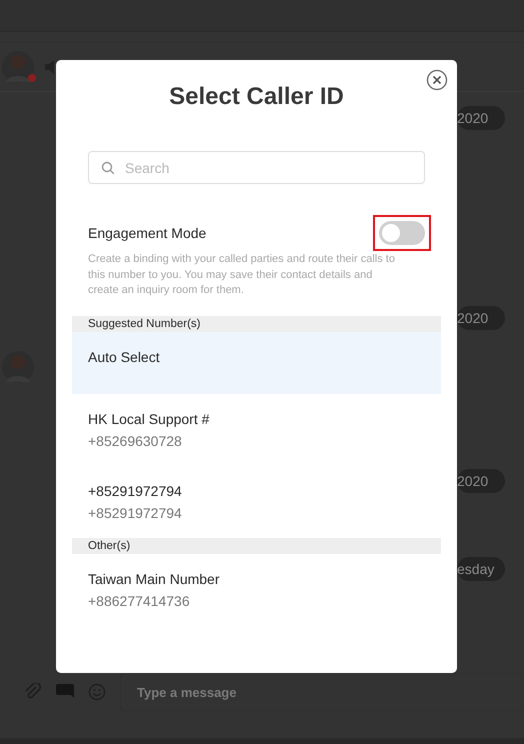 The height and width of the screenshot is (744, 524). I want to click on option-name: Taiwan Main Number, so click(154, 578).